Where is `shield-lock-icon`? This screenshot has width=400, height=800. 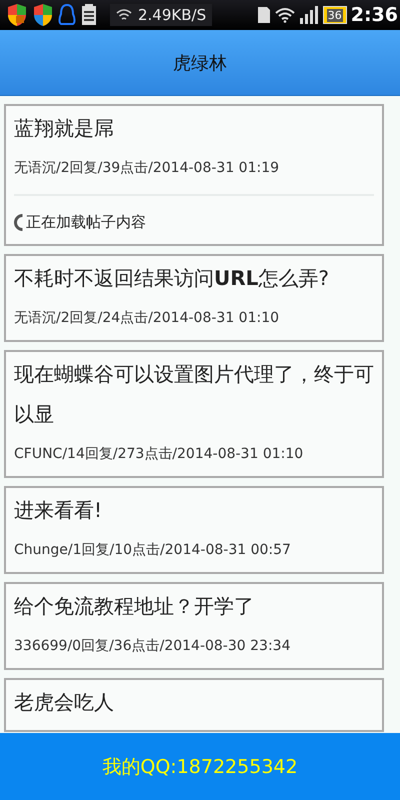
shield-lock-icon is located at coordinates (17, 15).